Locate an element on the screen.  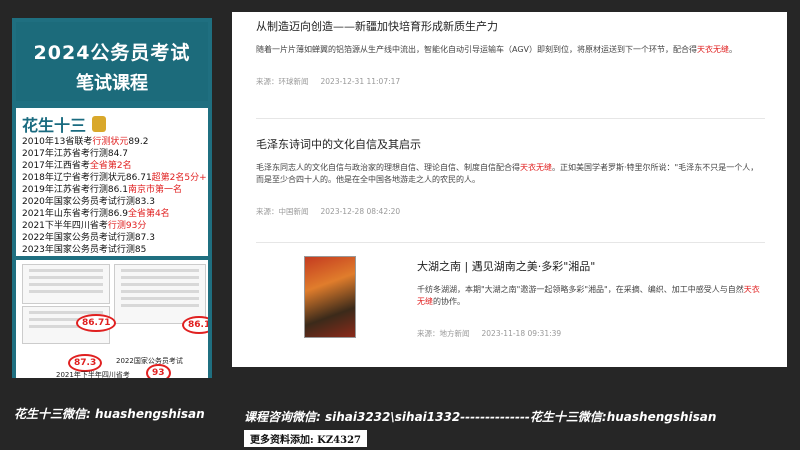
article-source: 来源：地方新闻 is located at coordinates (443, 333).